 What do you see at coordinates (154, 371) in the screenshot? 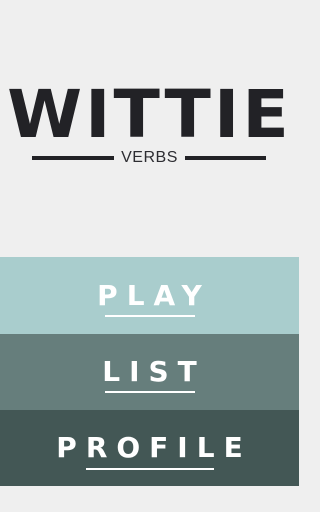
I see `list-button-label: LIST` at bounding box center [154, 371].